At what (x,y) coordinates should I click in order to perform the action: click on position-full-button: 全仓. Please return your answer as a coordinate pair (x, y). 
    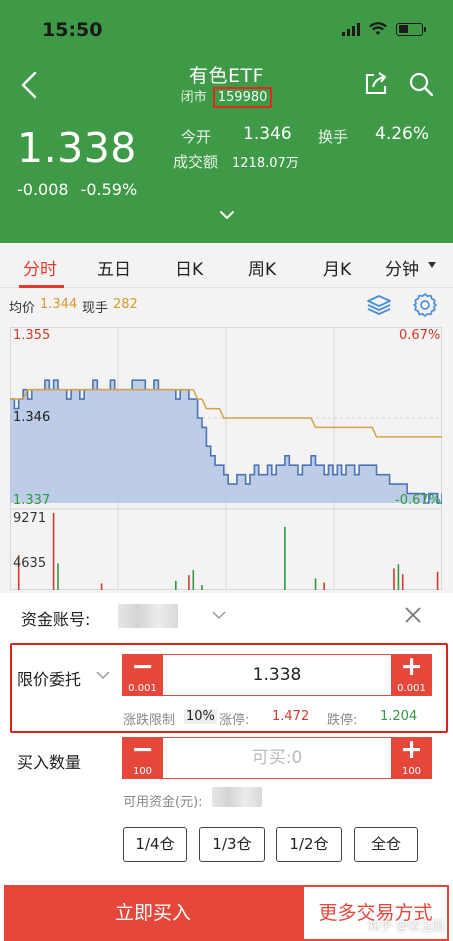
    Looking at the image, I should click on (386, 844).